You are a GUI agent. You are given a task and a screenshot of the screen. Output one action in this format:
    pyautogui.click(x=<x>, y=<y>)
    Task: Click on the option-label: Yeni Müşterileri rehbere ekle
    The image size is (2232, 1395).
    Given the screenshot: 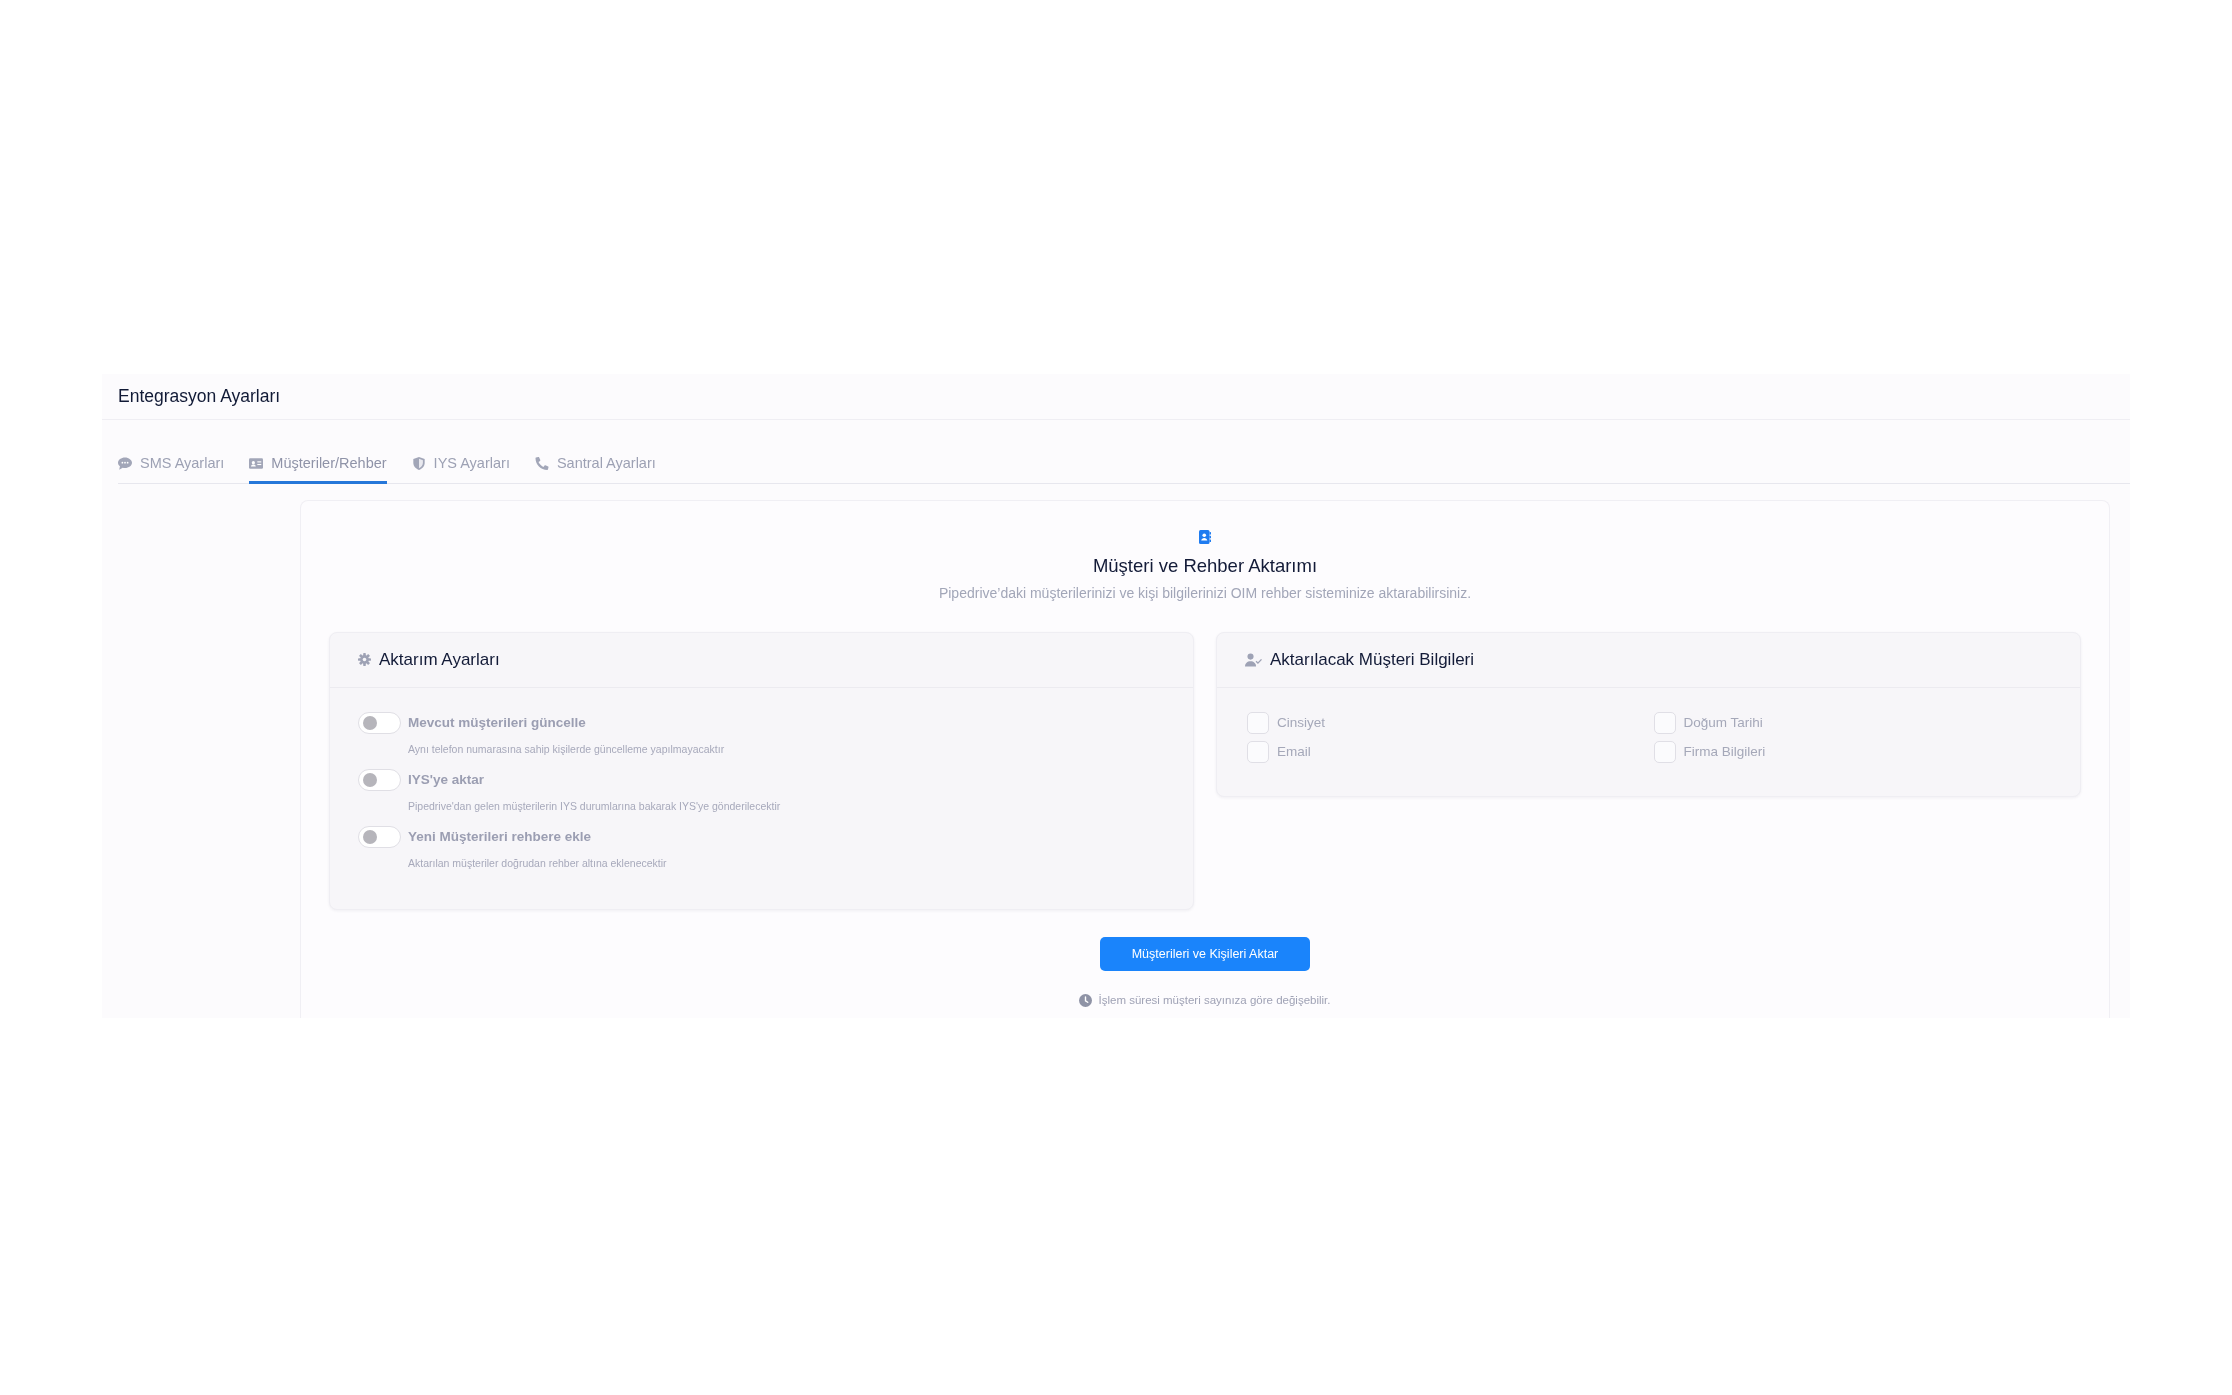 What is the action you would take?
    pyautogui.click(x=500, y=836)
    